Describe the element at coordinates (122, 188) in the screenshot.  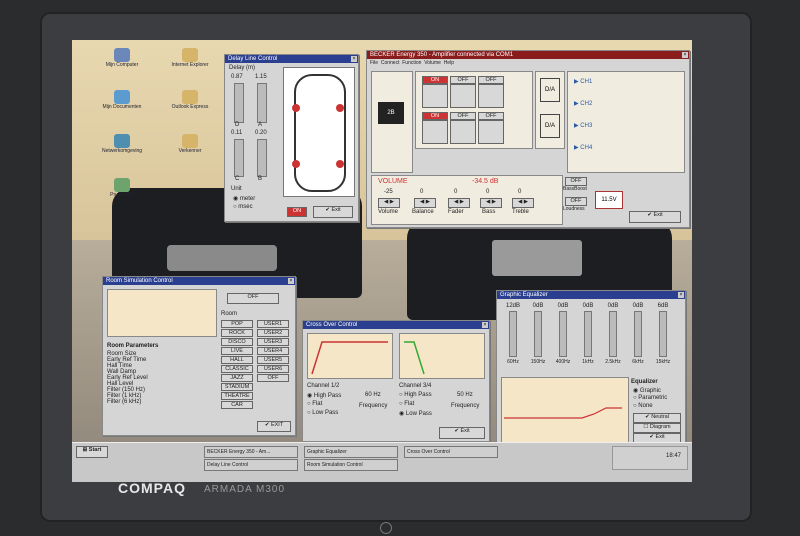
I see `desktop-icon-4: Prullenbak` at that location.